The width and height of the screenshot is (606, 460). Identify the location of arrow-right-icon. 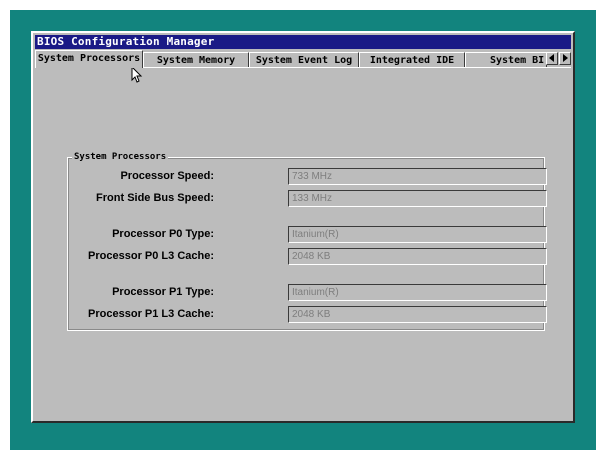
(565, 58).